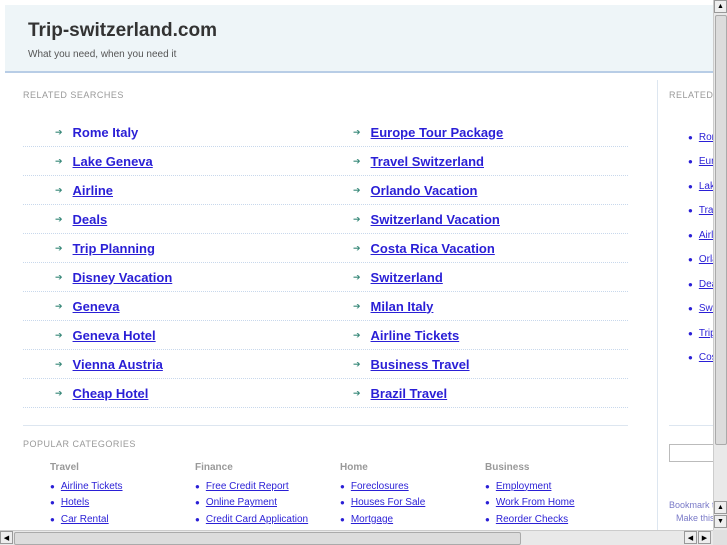 Image resolution: width=727 pixels, height=545 pixels. I want to click on list-item: ● Airline Tickets, so click(122, 486).